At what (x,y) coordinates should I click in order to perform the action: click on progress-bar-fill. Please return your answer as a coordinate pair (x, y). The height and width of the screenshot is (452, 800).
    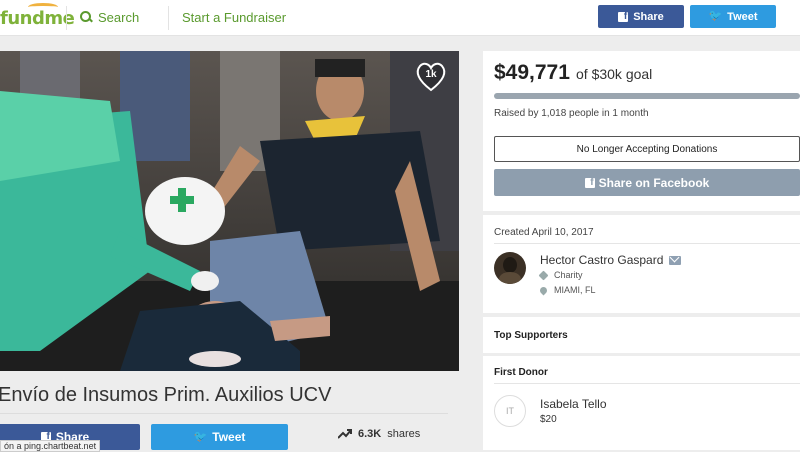
    Looking at the image, I should click on (647, 96).